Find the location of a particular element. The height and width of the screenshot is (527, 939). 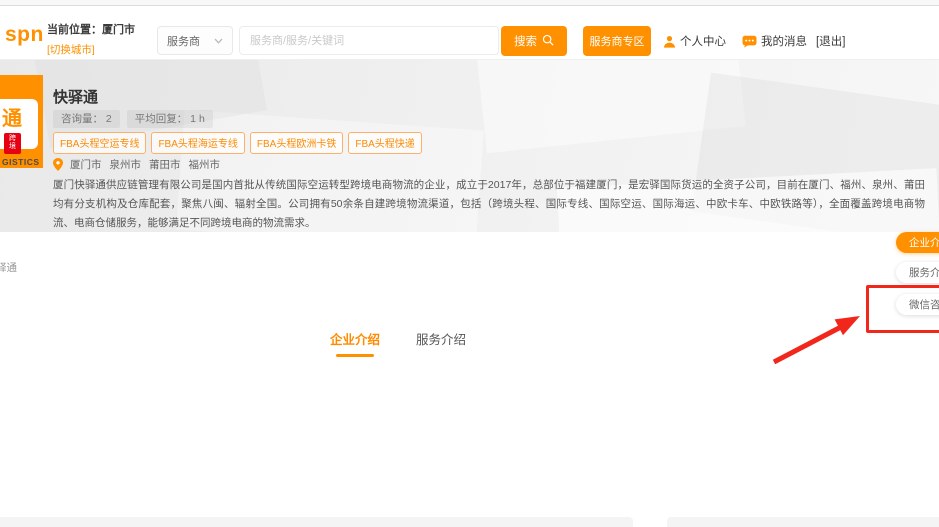

company-stats: 咨询量： 2 平均回复： 1 h is located at coordinates (133, 119).